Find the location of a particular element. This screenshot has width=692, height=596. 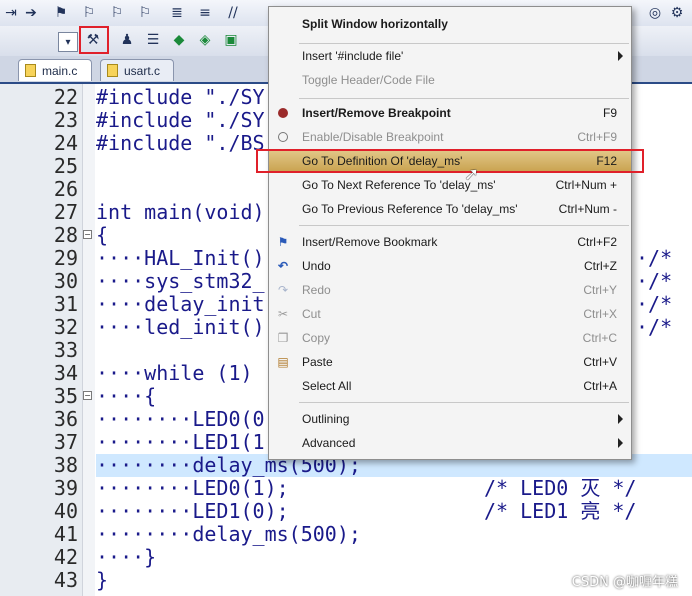

paste-icon: ▤ is located at coordinates (283, 362).